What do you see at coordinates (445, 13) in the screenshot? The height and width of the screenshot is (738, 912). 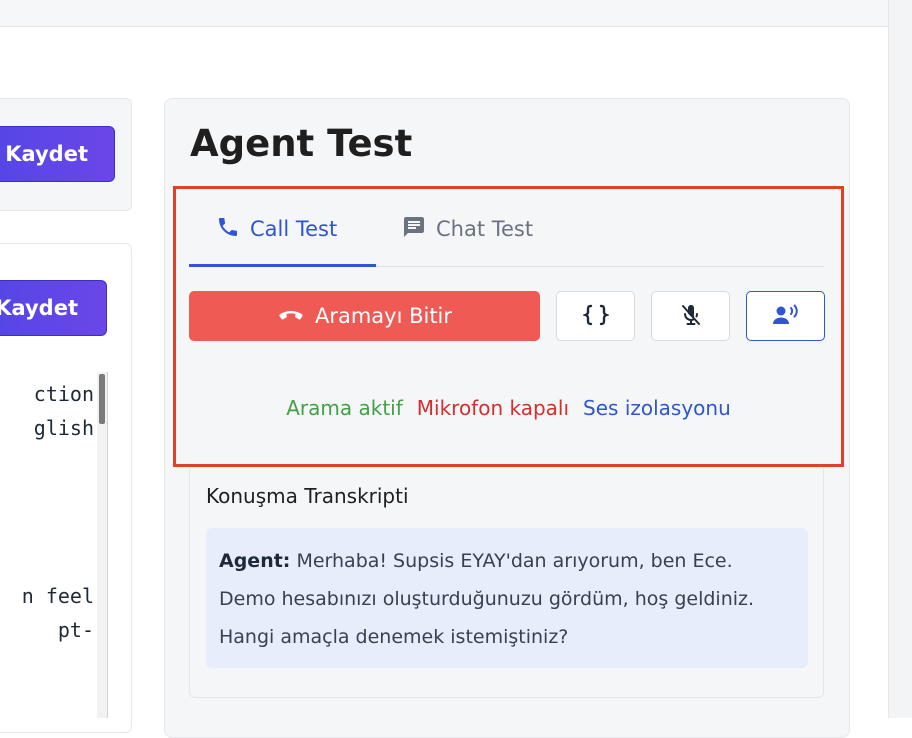 I see `top-bar` at bounding box center [445, 13].